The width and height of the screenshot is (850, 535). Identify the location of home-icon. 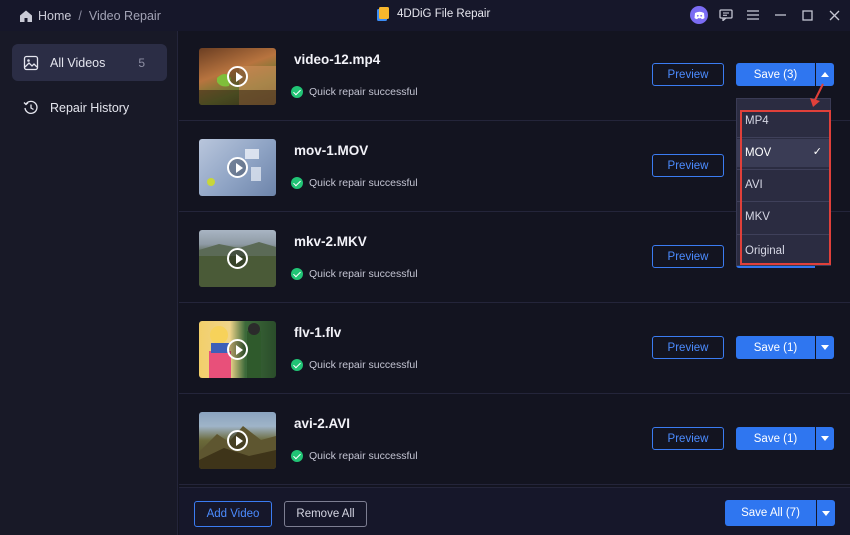
(26, 16).